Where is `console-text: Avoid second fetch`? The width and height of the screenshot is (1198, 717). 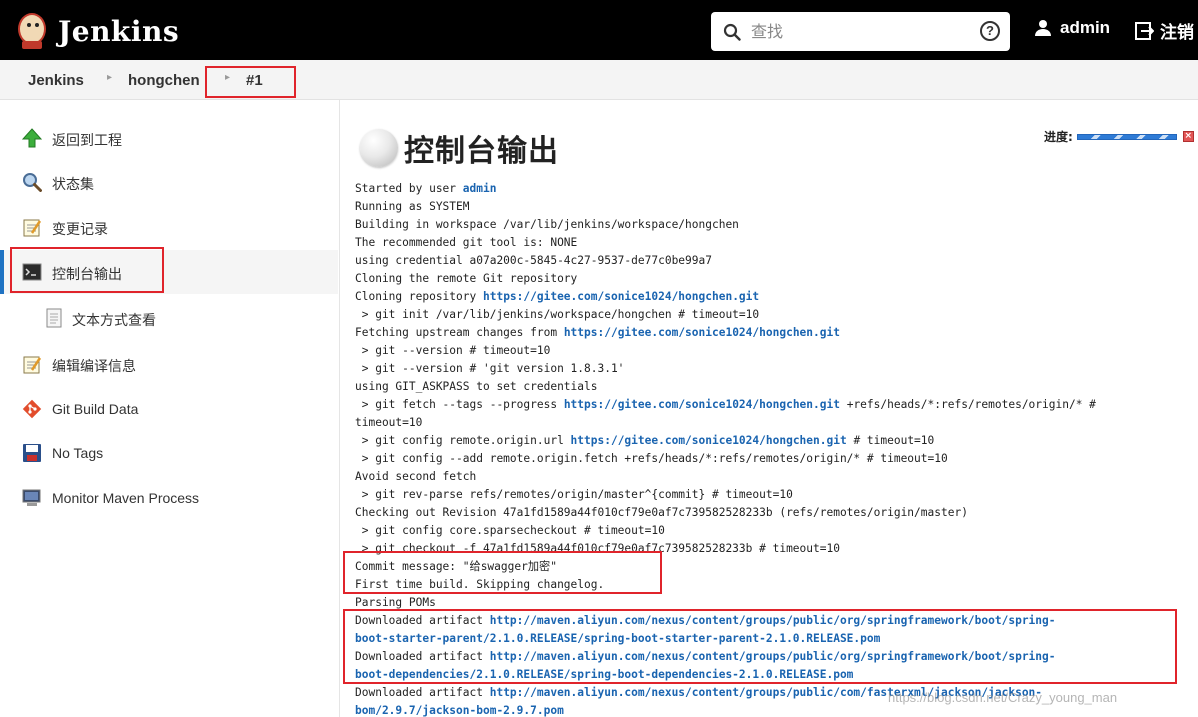
console-text: Avoid second fetch is located at coordinates (416, 476).